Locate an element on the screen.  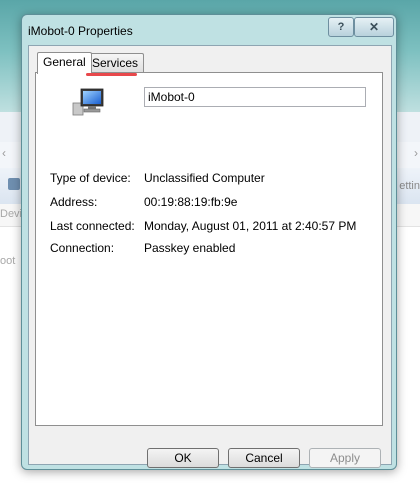
device-name-field is located at coordinates (255, 97).